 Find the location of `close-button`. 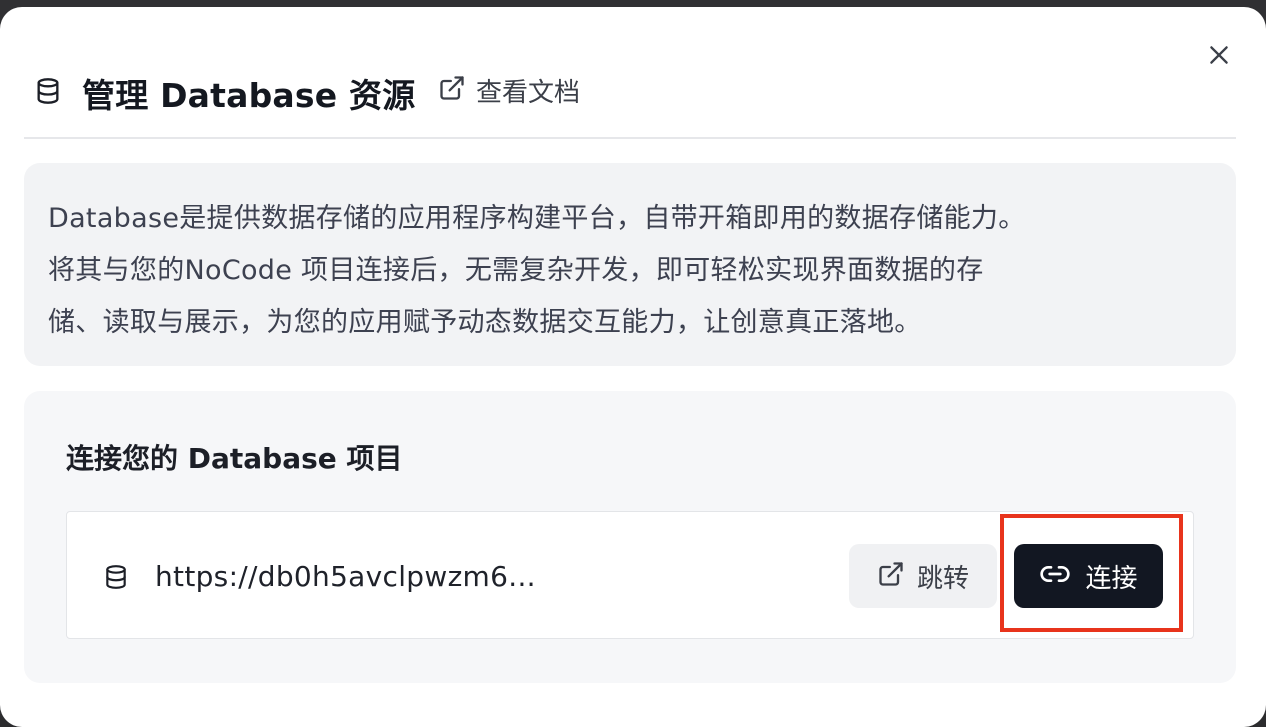

close-button is located at coordinates (1219, 57).